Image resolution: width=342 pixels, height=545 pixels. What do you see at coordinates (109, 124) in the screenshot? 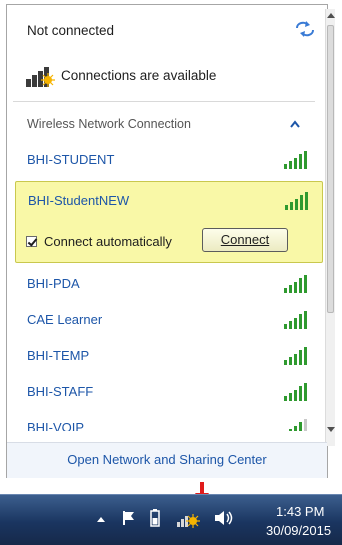
I see `section-title: Wireless Network Connection` at bounding box center [109, 124].